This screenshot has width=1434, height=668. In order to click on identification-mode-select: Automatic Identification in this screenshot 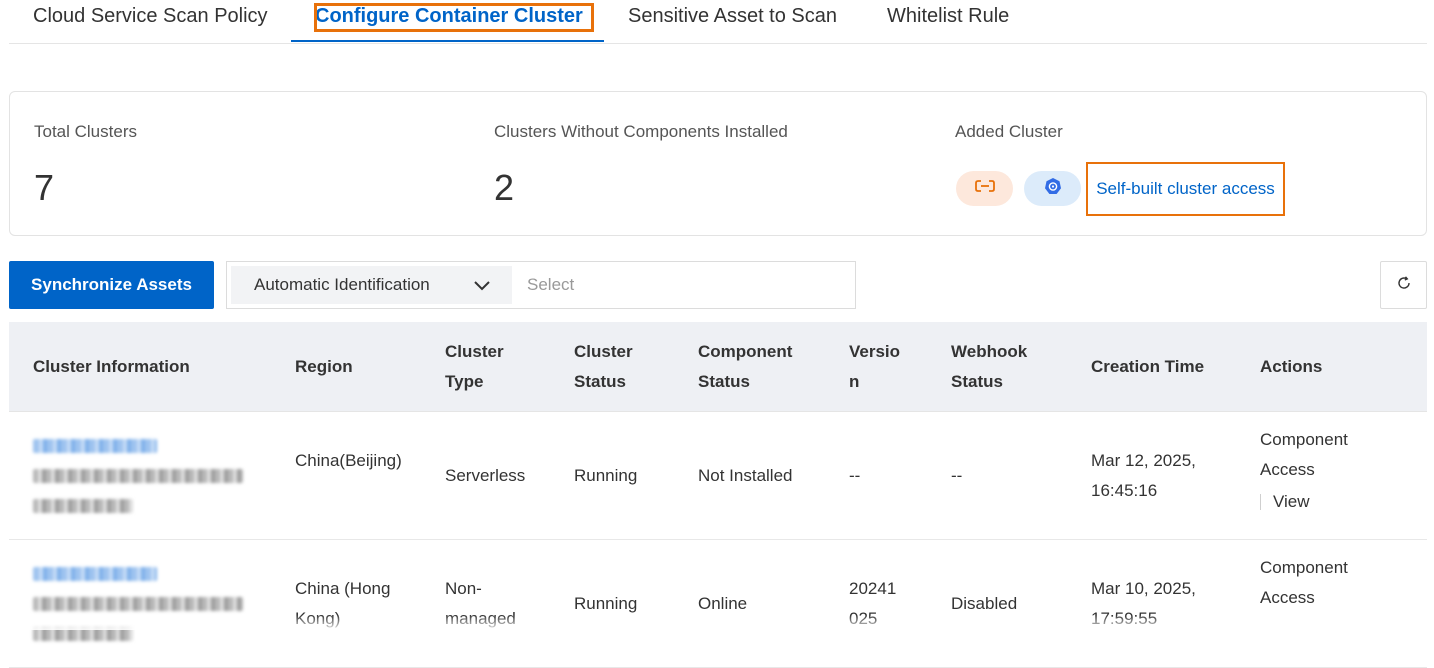, I will do `click(371, 285)`.